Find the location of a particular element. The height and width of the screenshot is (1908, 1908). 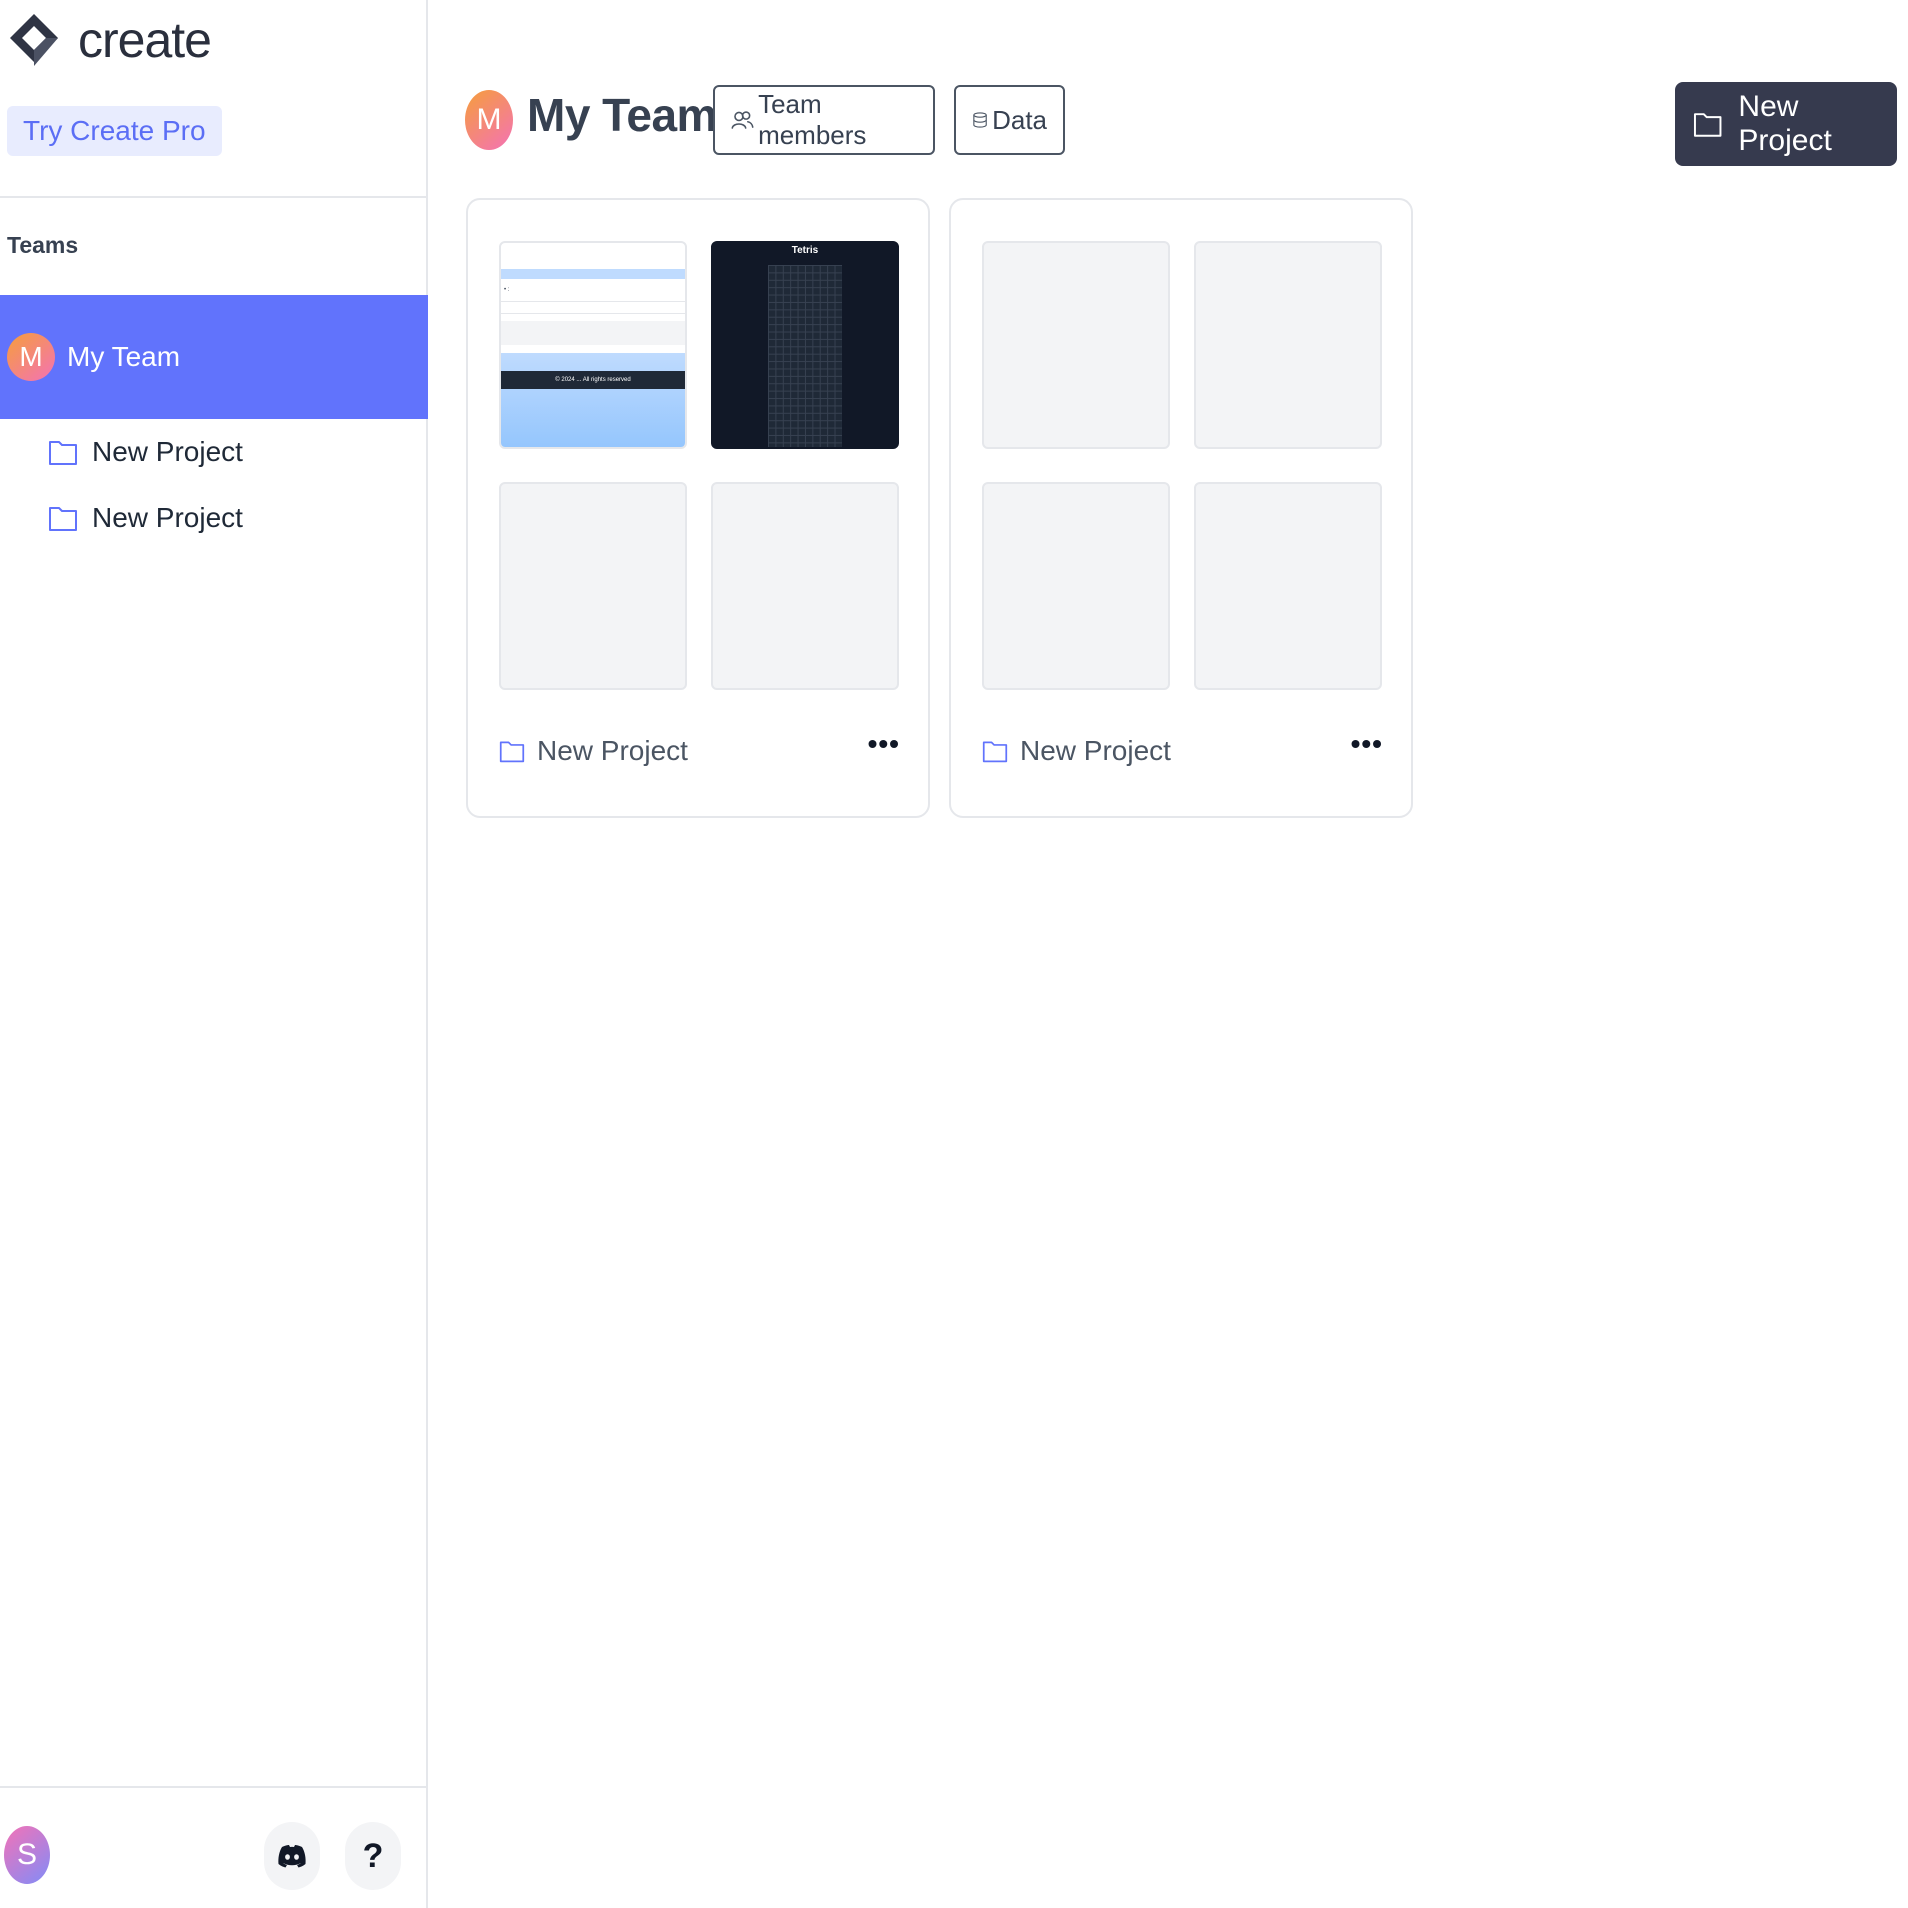

project-preview-website: • : © 2024 ... All rights reserved is located at coordinates (593, 345).